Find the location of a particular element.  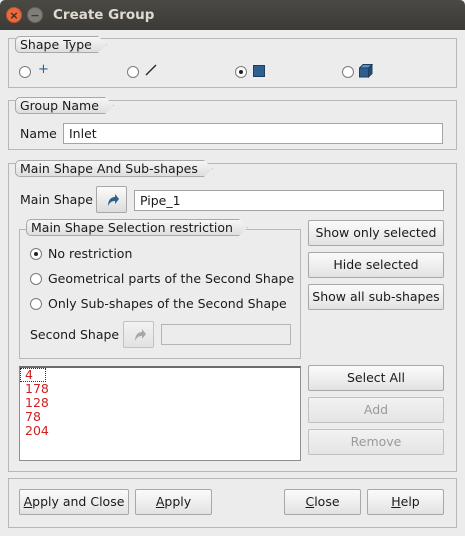

subshape-id-list: 4 178 128 78 204 is located at coordinates (160, 413).